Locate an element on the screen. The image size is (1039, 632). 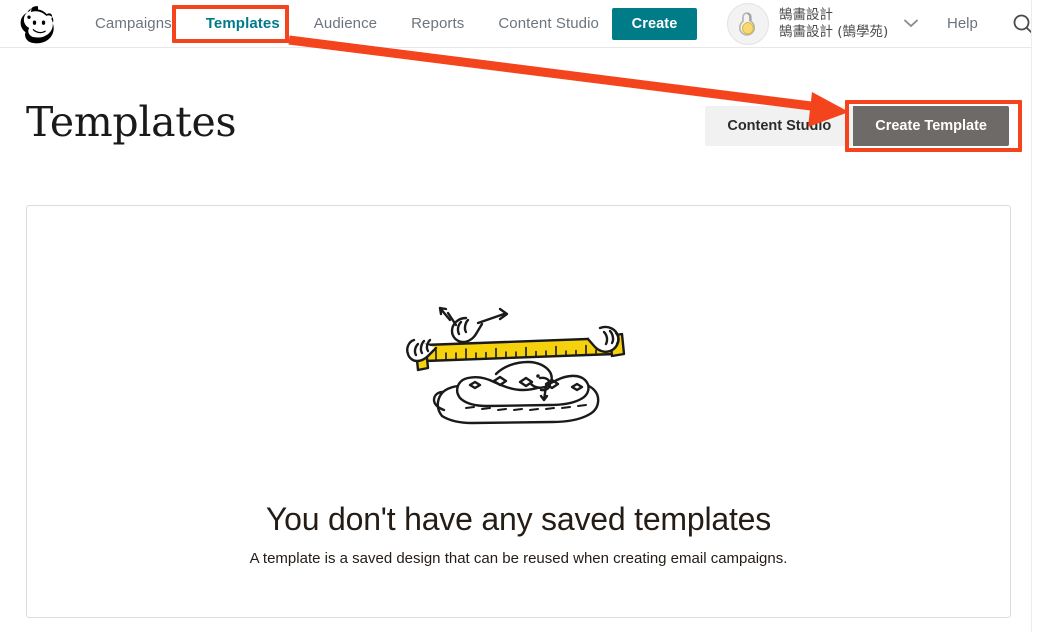
account-switcher: 鵠畵設計 鵠畵設計 (鵠學苑) is located at coordinates (823, 24).